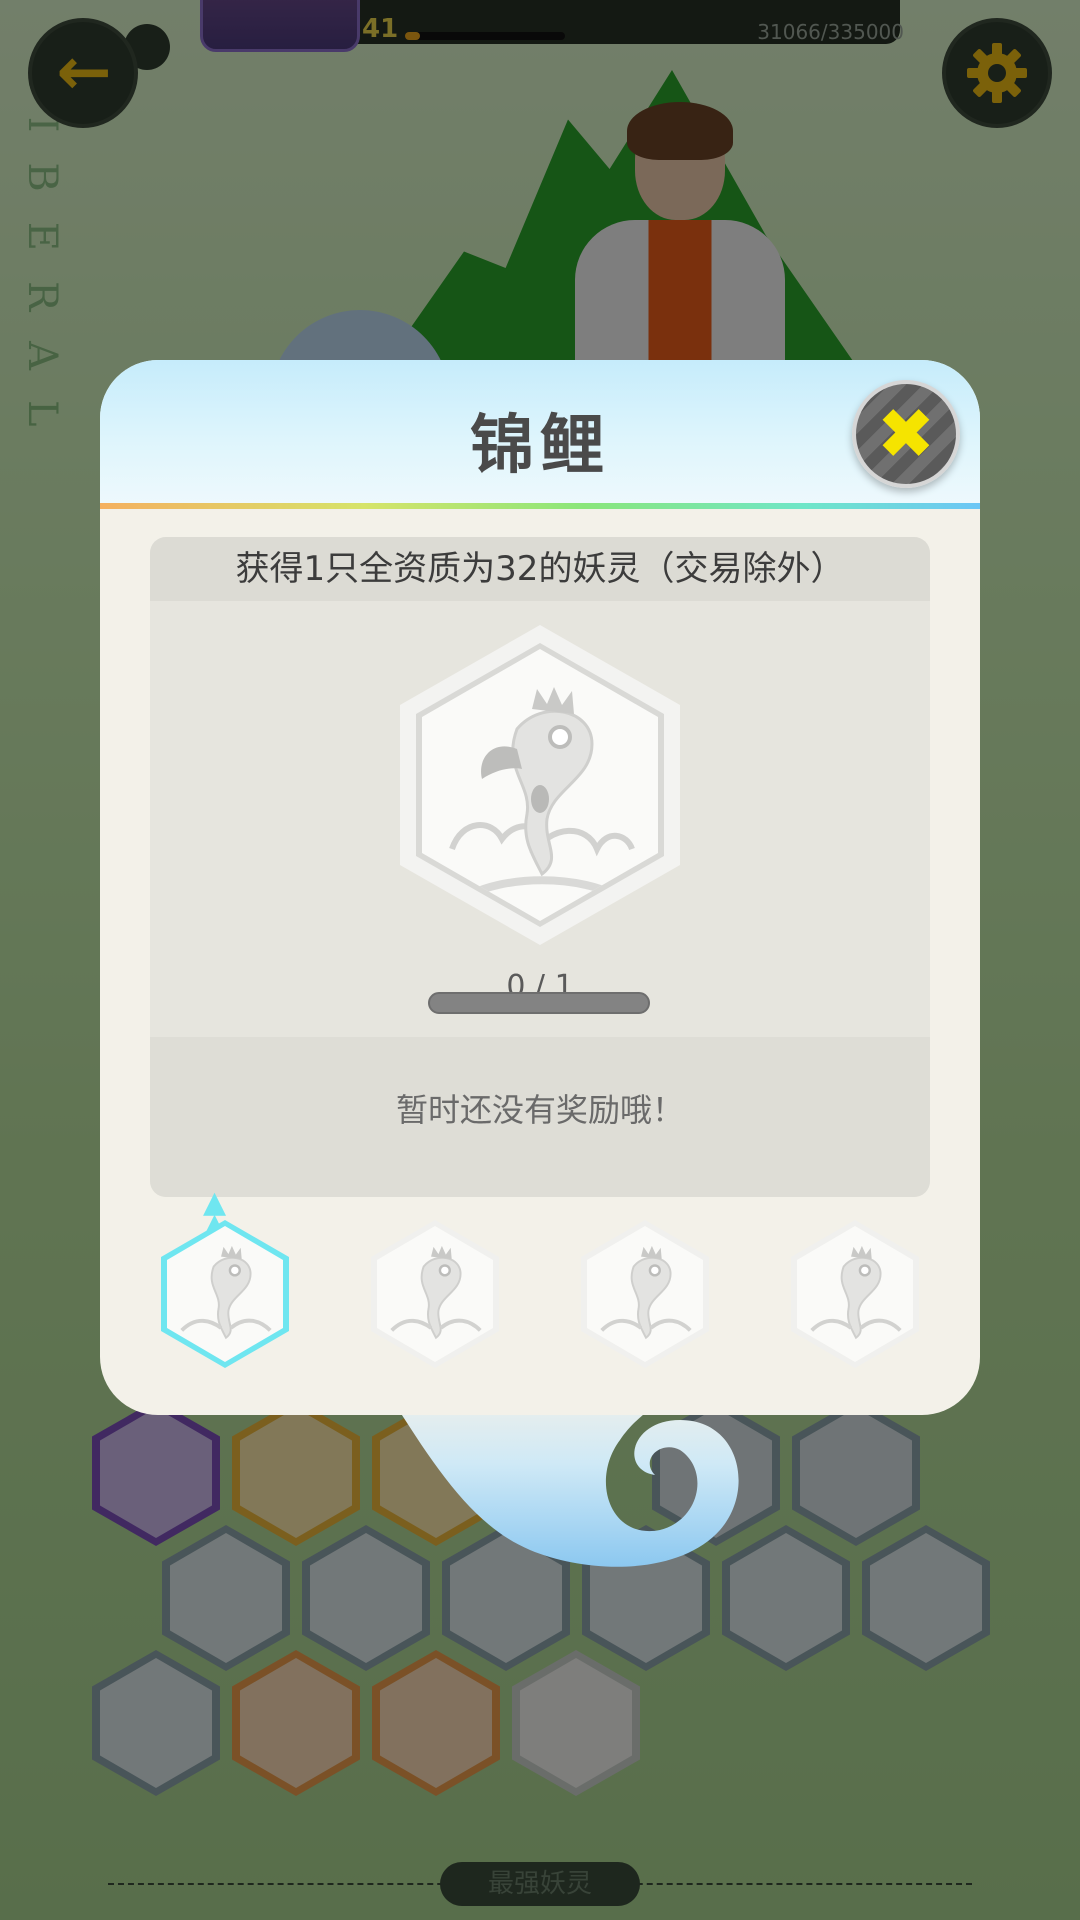 This screenshot has width=1080, height=1920. I want to click on modal-header: 锦鲤 ✖, so click(540, 432).